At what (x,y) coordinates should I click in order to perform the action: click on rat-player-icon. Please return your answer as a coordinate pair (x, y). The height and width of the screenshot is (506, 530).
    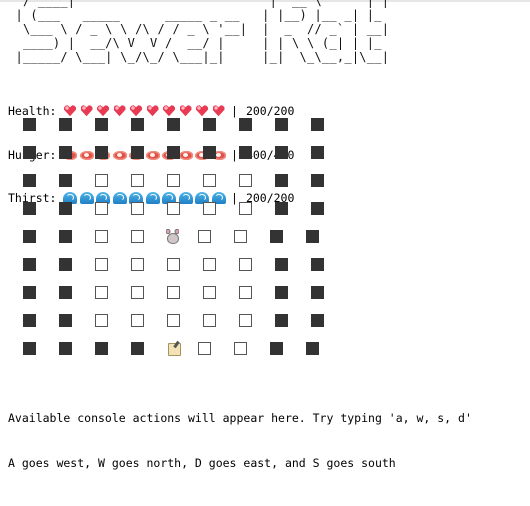
    Looking at the image, I should click on (172, 236).